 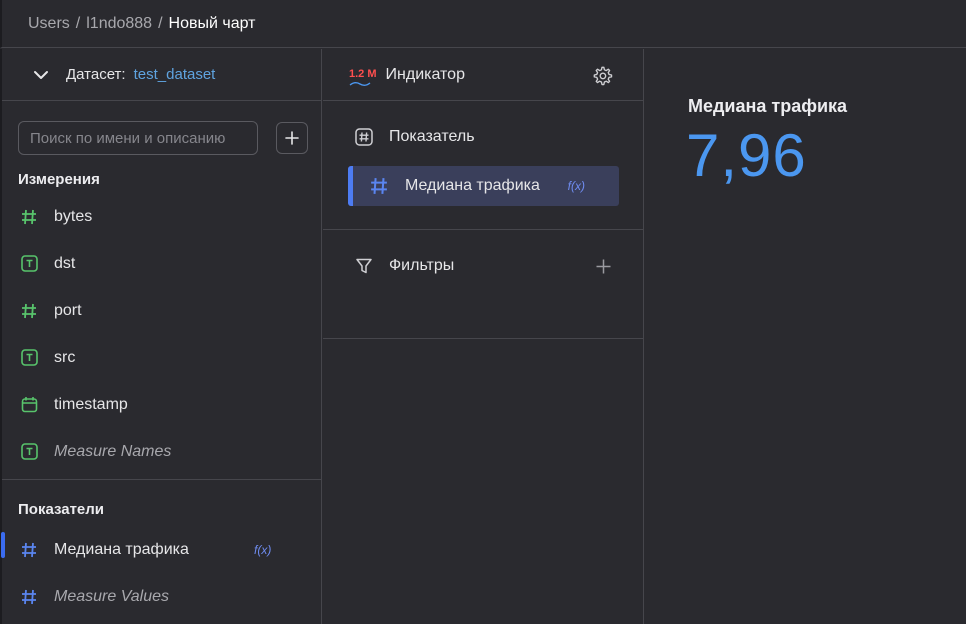 I want to click on dataset-selector: Датасет: test_dataset, so click(x=161, y=75).